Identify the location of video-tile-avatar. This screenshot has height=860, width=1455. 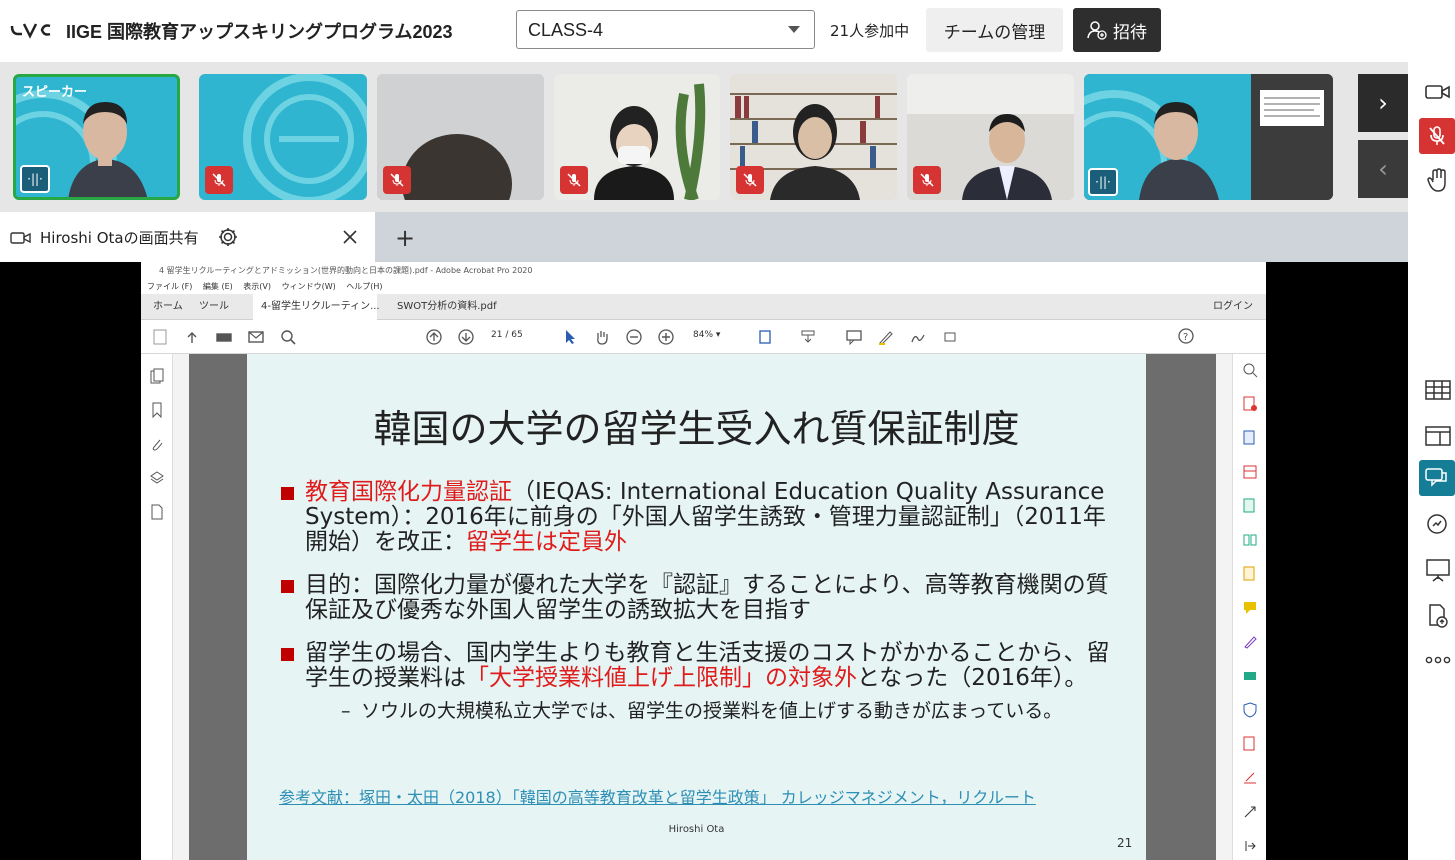
(283, 137).